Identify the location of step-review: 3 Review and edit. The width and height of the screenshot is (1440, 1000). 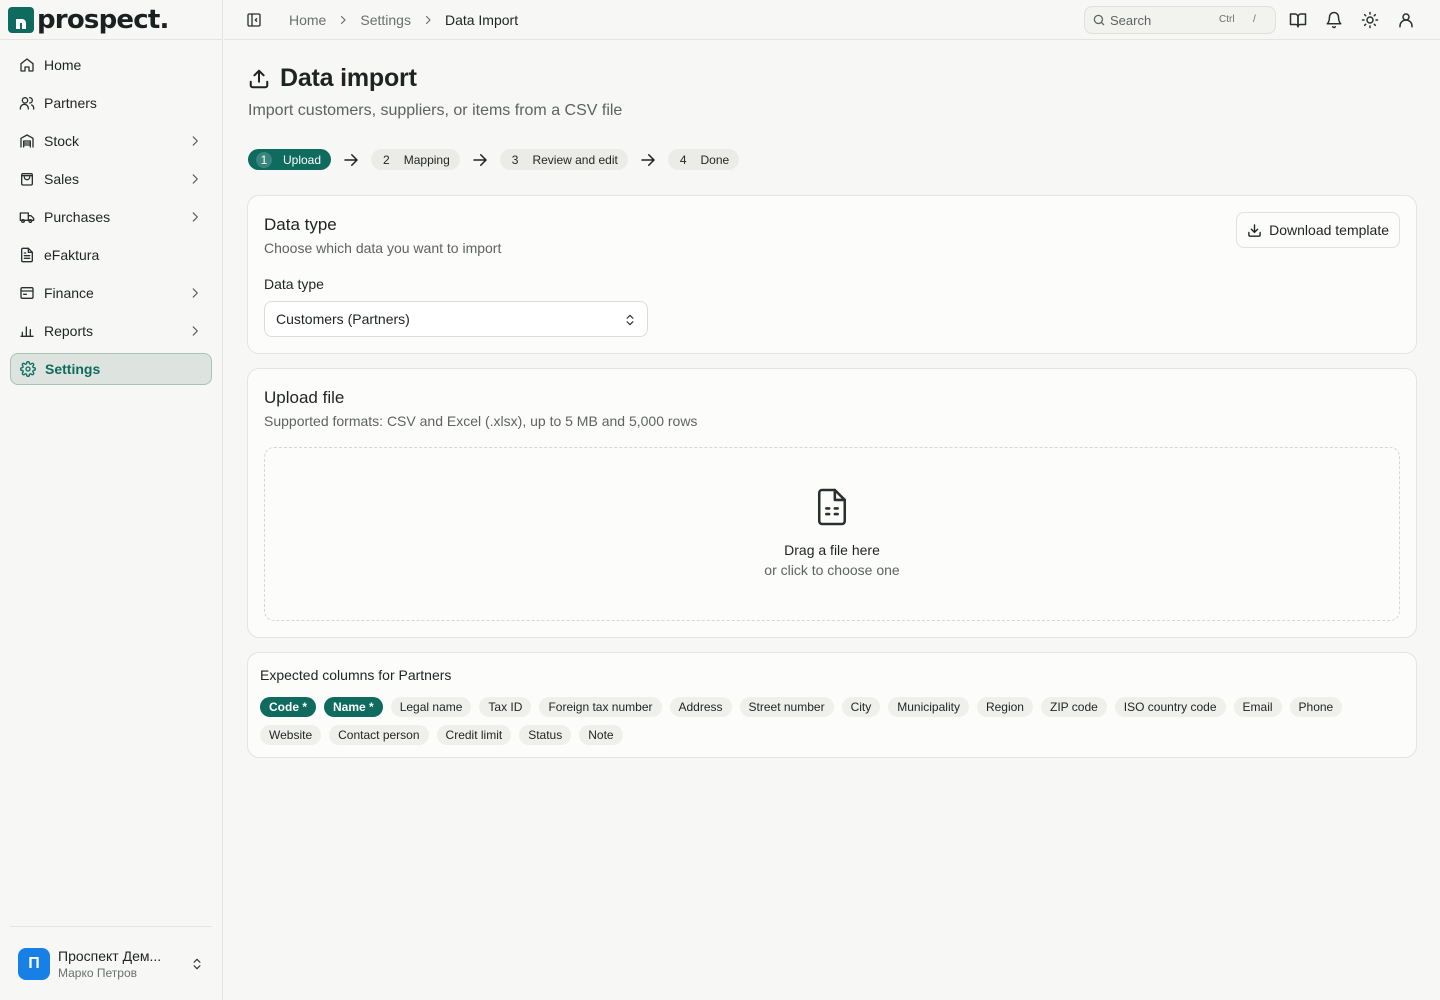
(563, 159).